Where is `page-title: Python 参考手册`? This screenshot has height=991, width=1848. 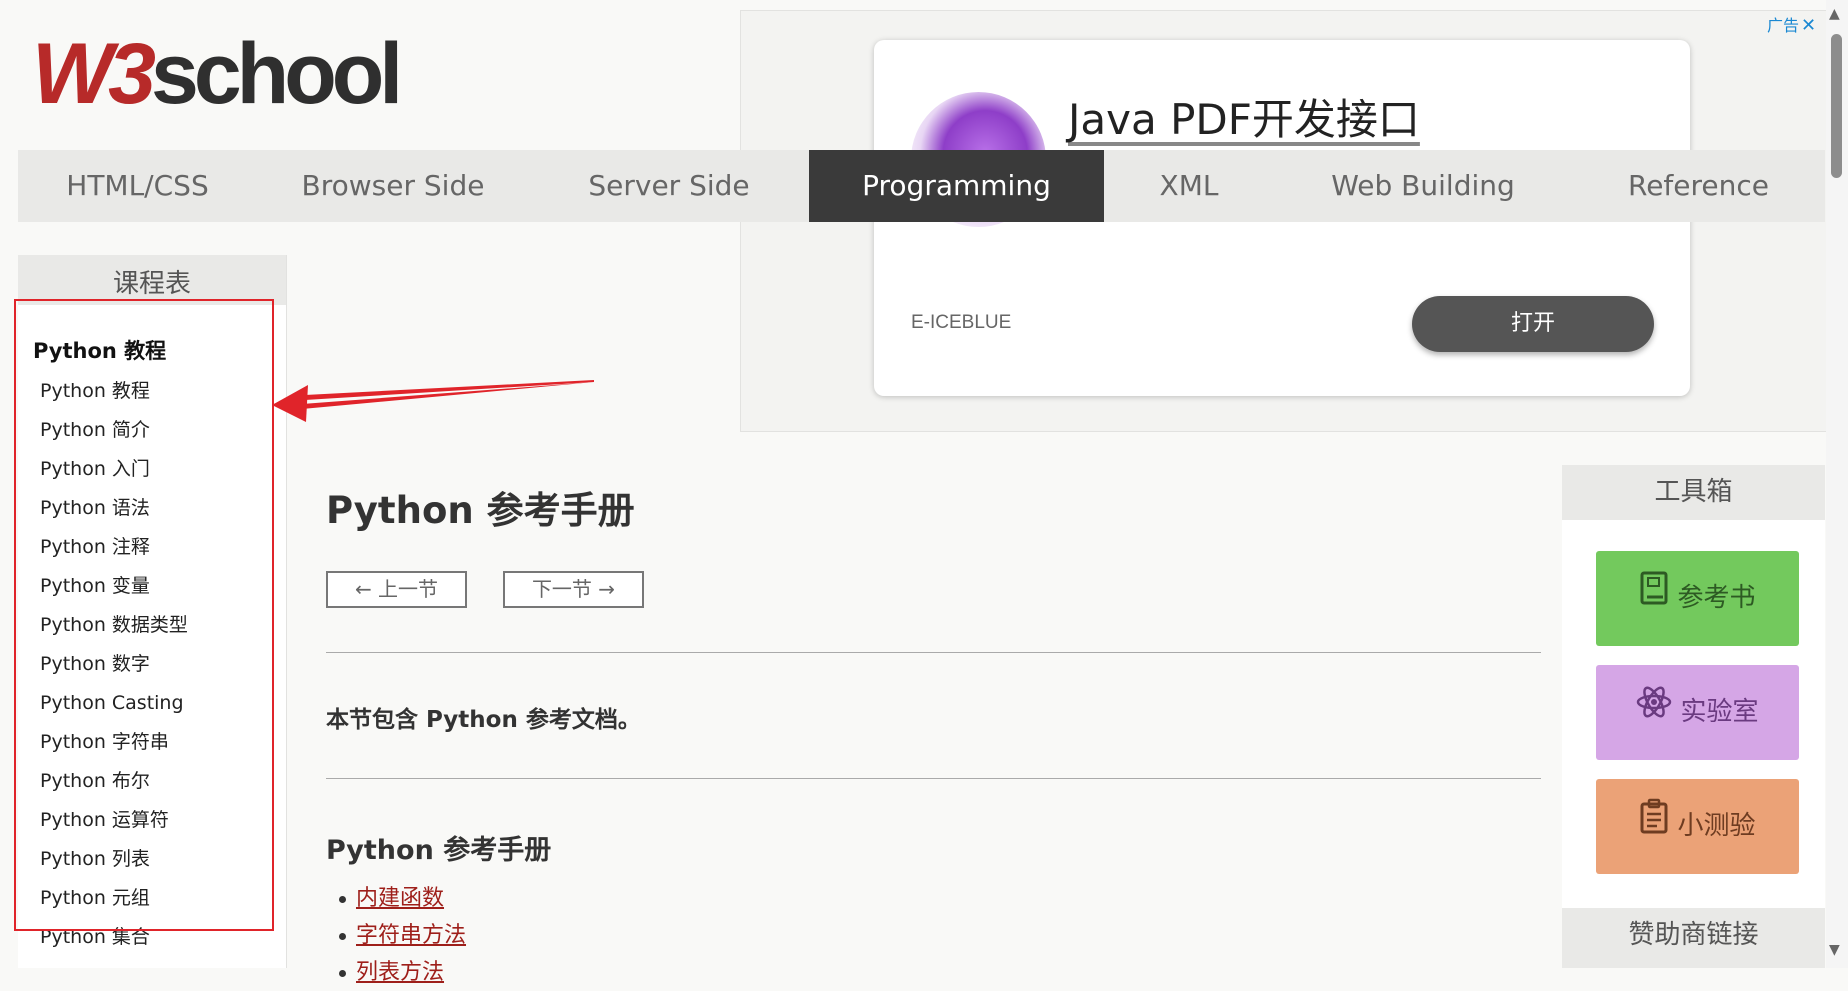
page-title: Python 参考手册 is located at coordinates (480, 510).